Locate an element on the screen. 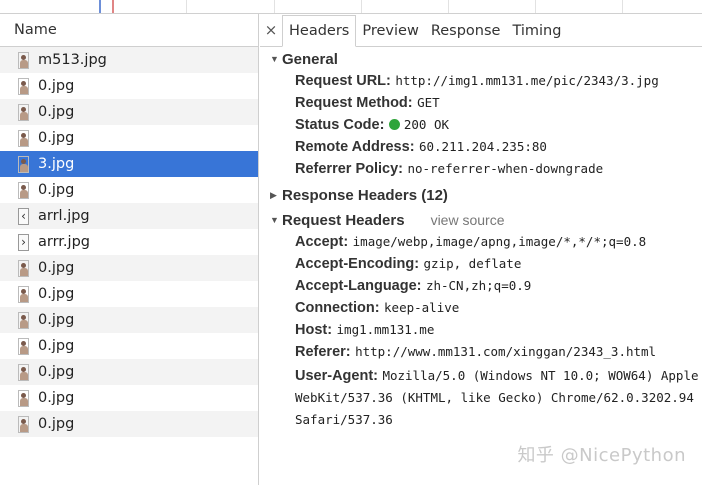 Image resolution: width=702 pixels, height=485 pixels. request-method-row: Request Method: GET is located at coordinates (481, 103).